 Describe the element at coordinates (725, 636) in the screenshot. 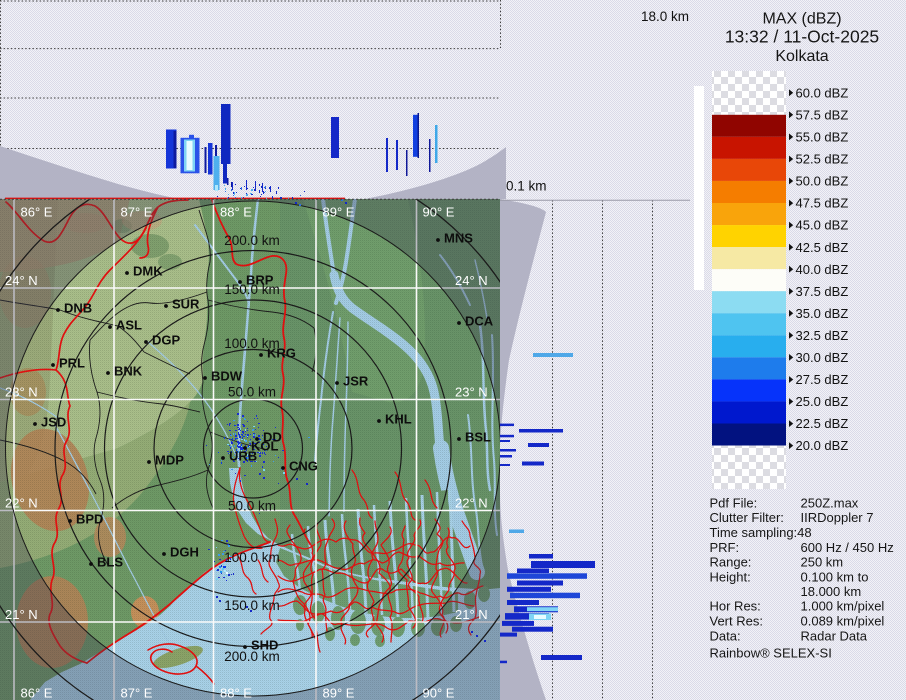

I see `svg-text: Data:` at that location.